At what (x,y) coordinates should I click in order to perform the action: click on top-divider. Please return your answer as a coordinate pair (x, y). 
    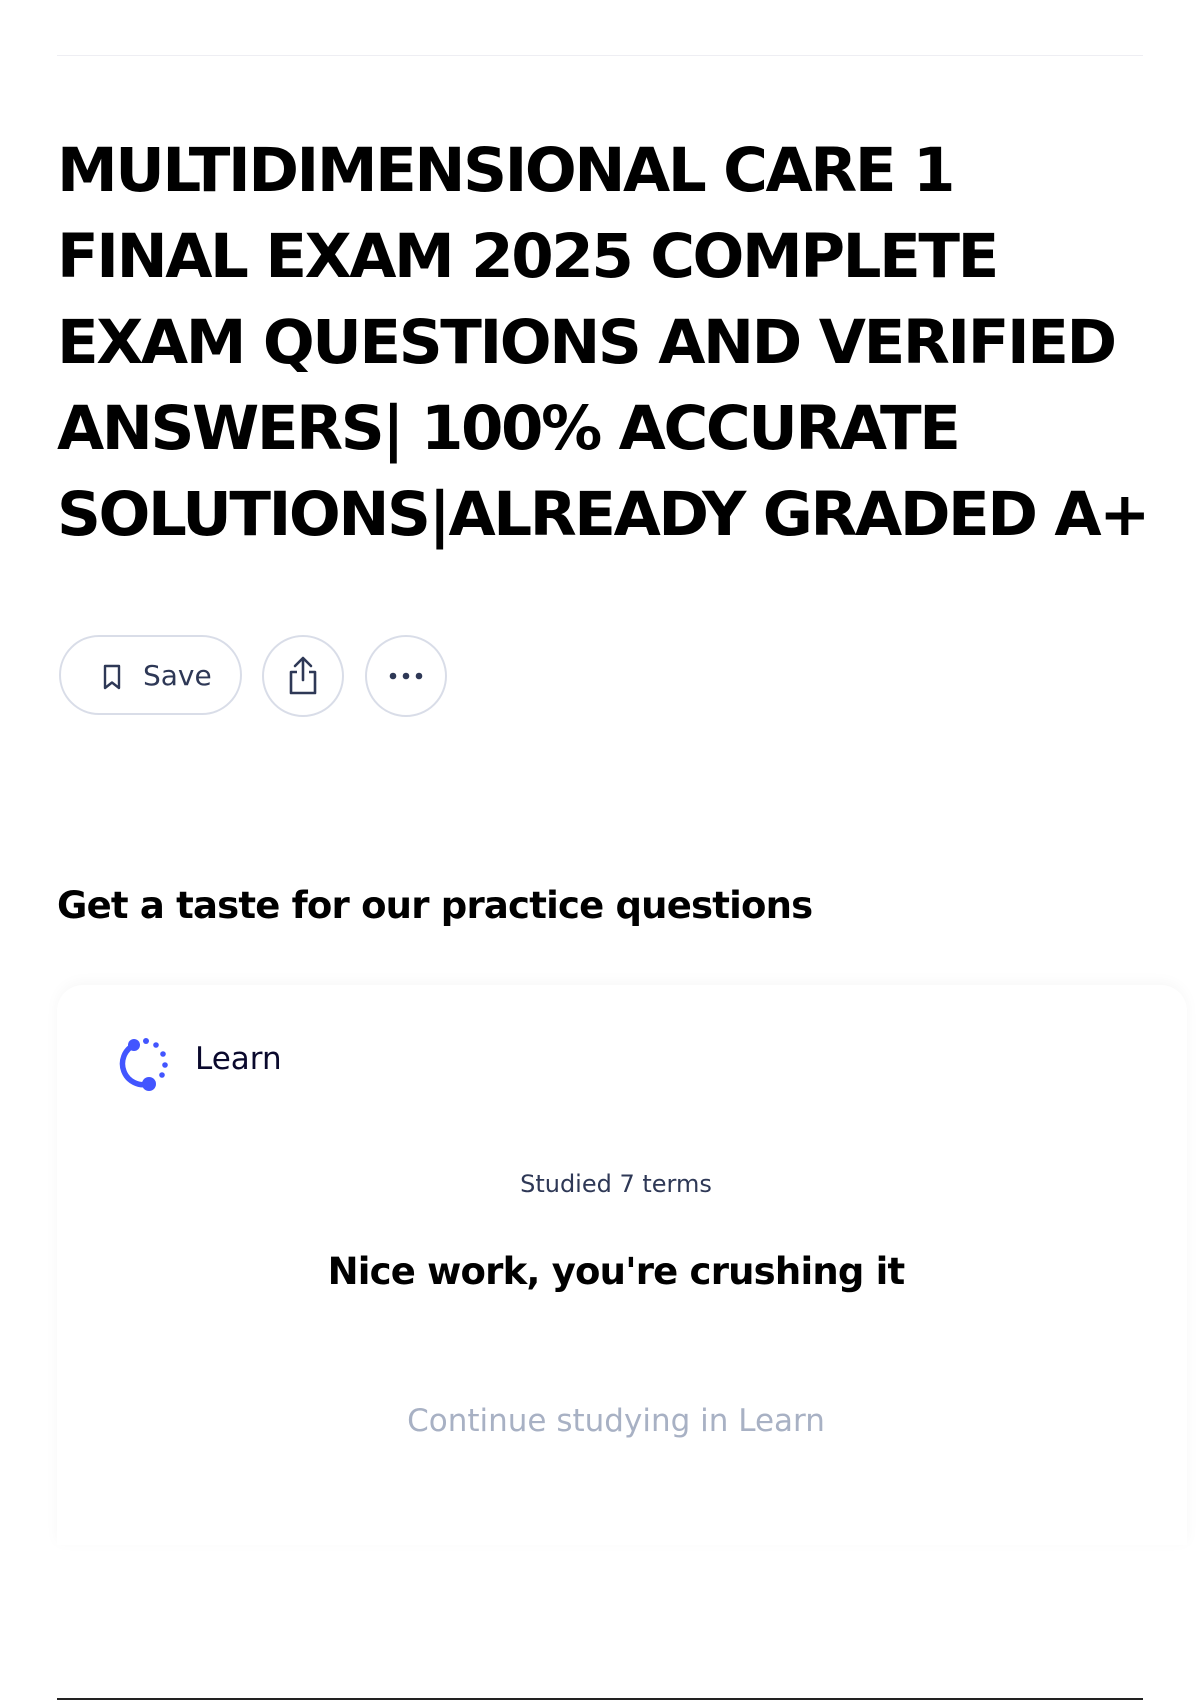
    Looking at the image, I should click on (600, 55).